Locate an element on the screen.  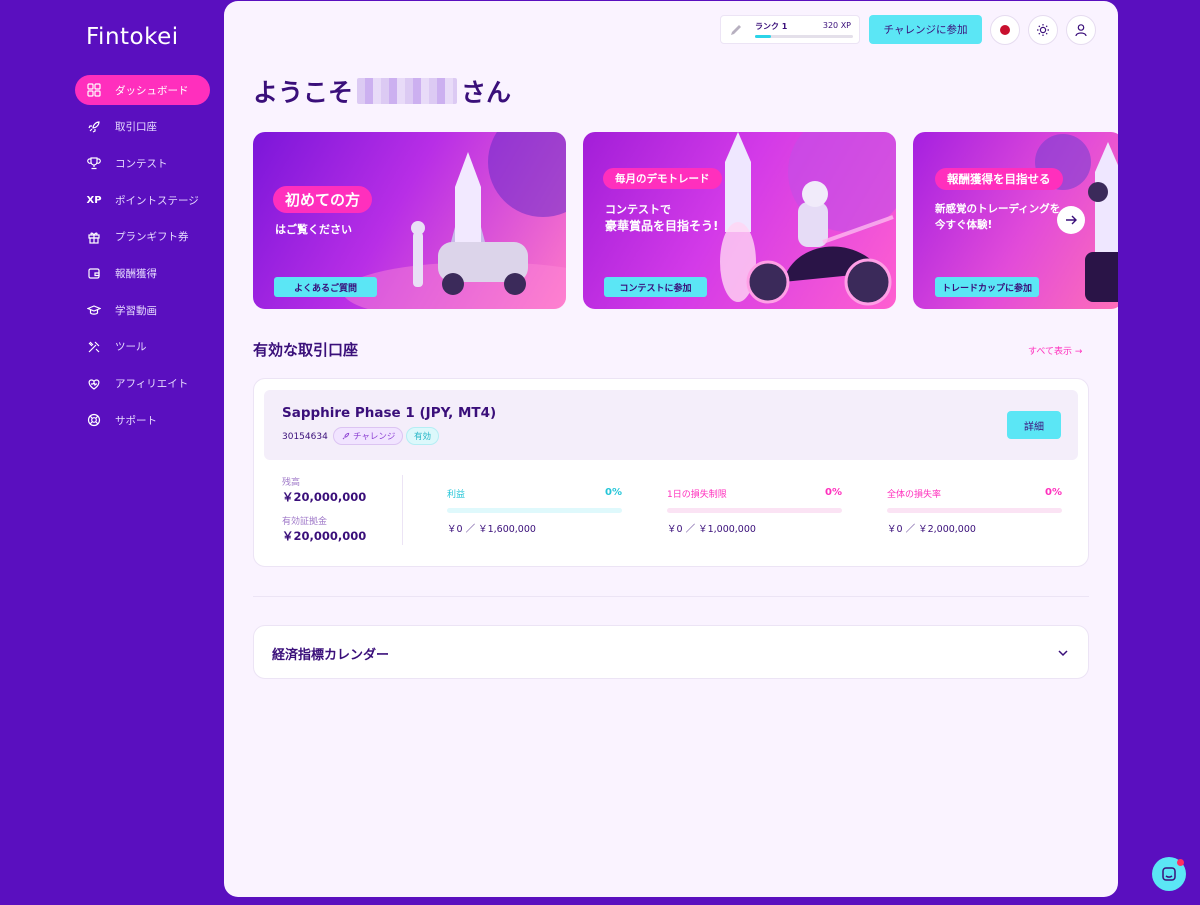
metric-amount: ￥0 ／ ￥1,000,000 is located at coordinates (711, 529).